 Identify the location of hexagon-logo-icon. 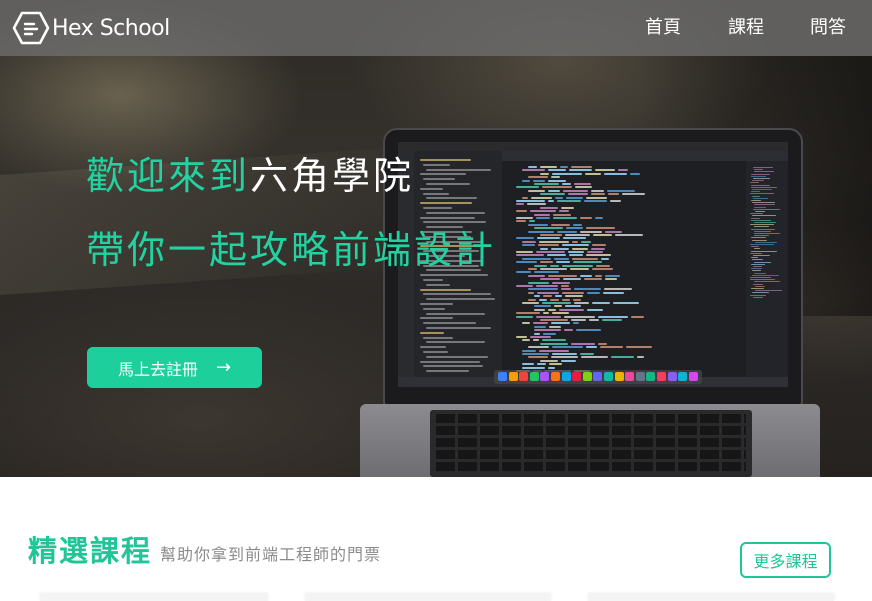
(31, 28).